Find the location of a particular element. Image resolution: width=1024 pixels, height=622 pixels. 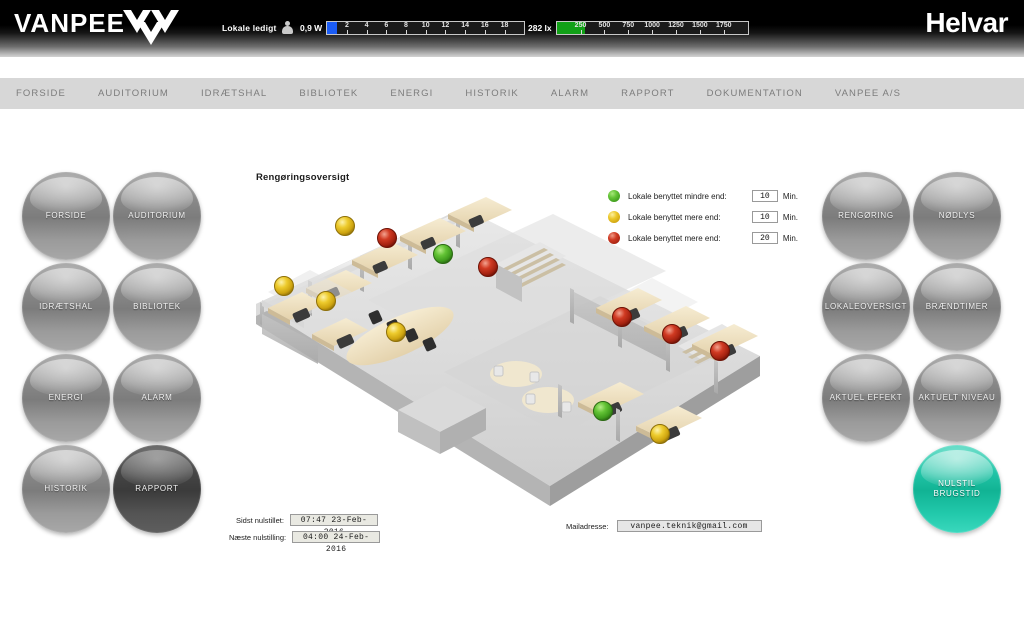

left-button-auditorium: AUDITORIUM is located at coordinates (157, 216).